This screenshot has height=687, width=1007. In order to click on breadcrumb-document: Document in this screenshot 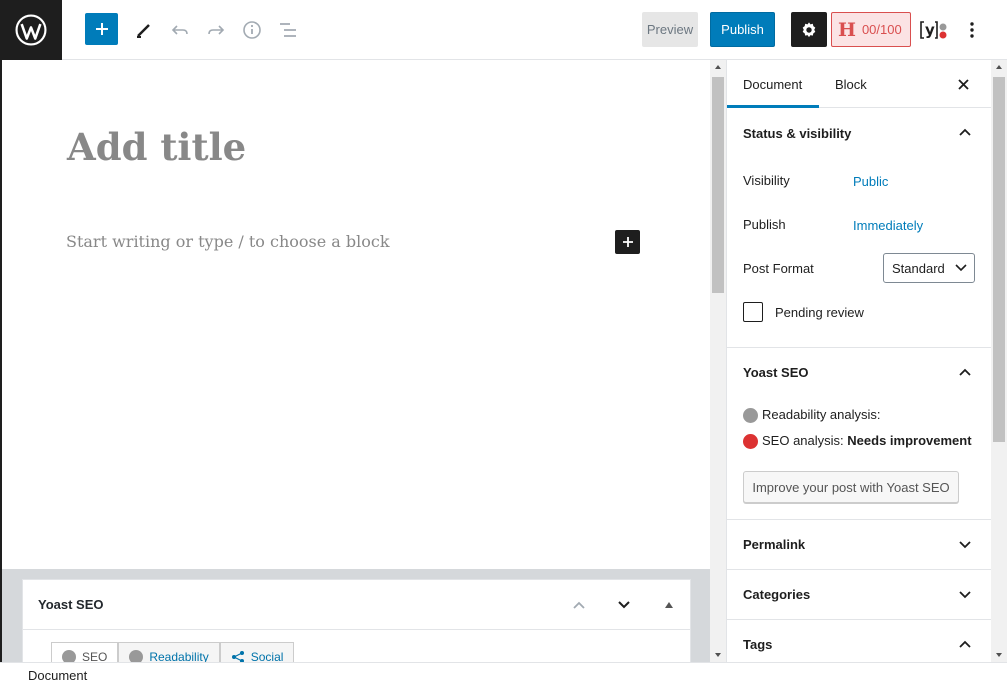, I will do `click(57, 675)`.